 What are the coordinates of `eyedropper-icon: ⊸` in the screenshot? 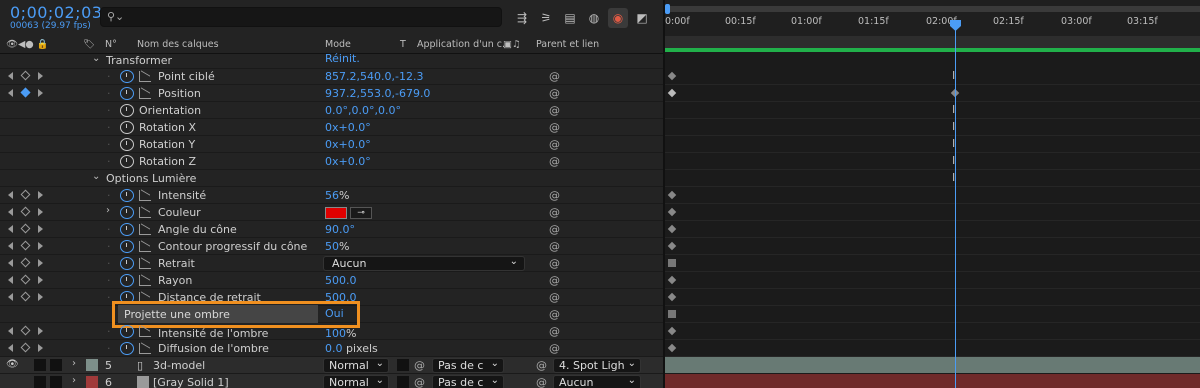 It's located at (361, 213).